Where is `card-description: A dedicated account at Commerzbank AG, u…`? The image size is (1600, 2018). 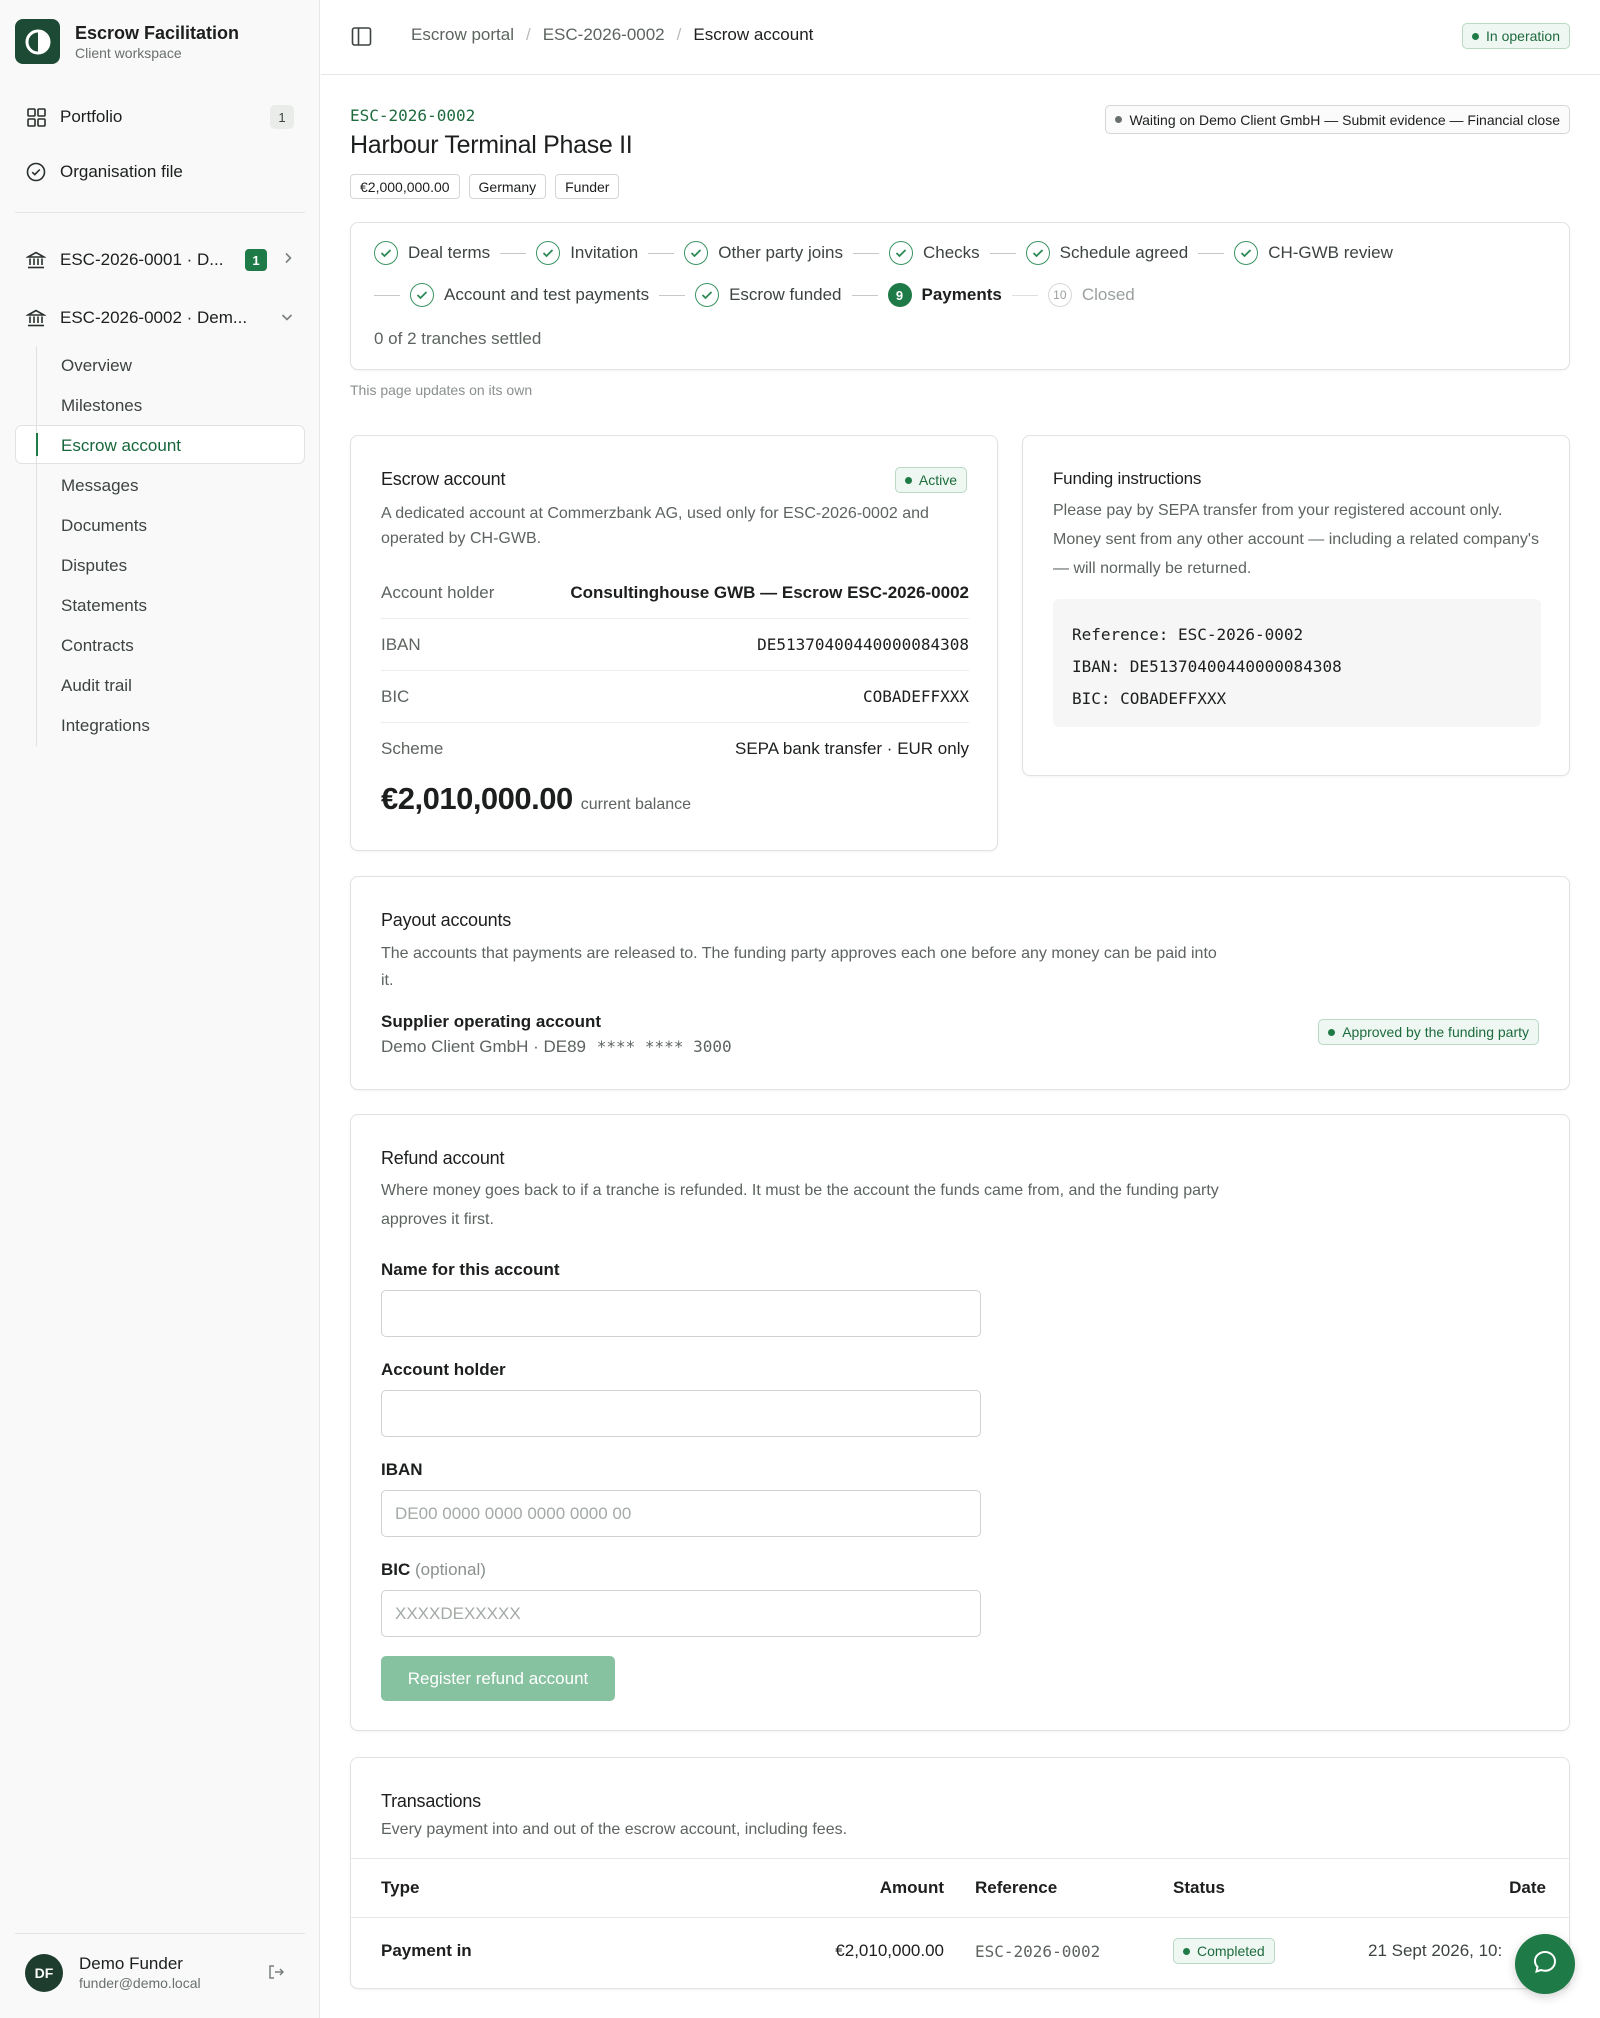 card-description: A dedicated account at Commerzbank AG, u… is located at coordinates (655, 526).